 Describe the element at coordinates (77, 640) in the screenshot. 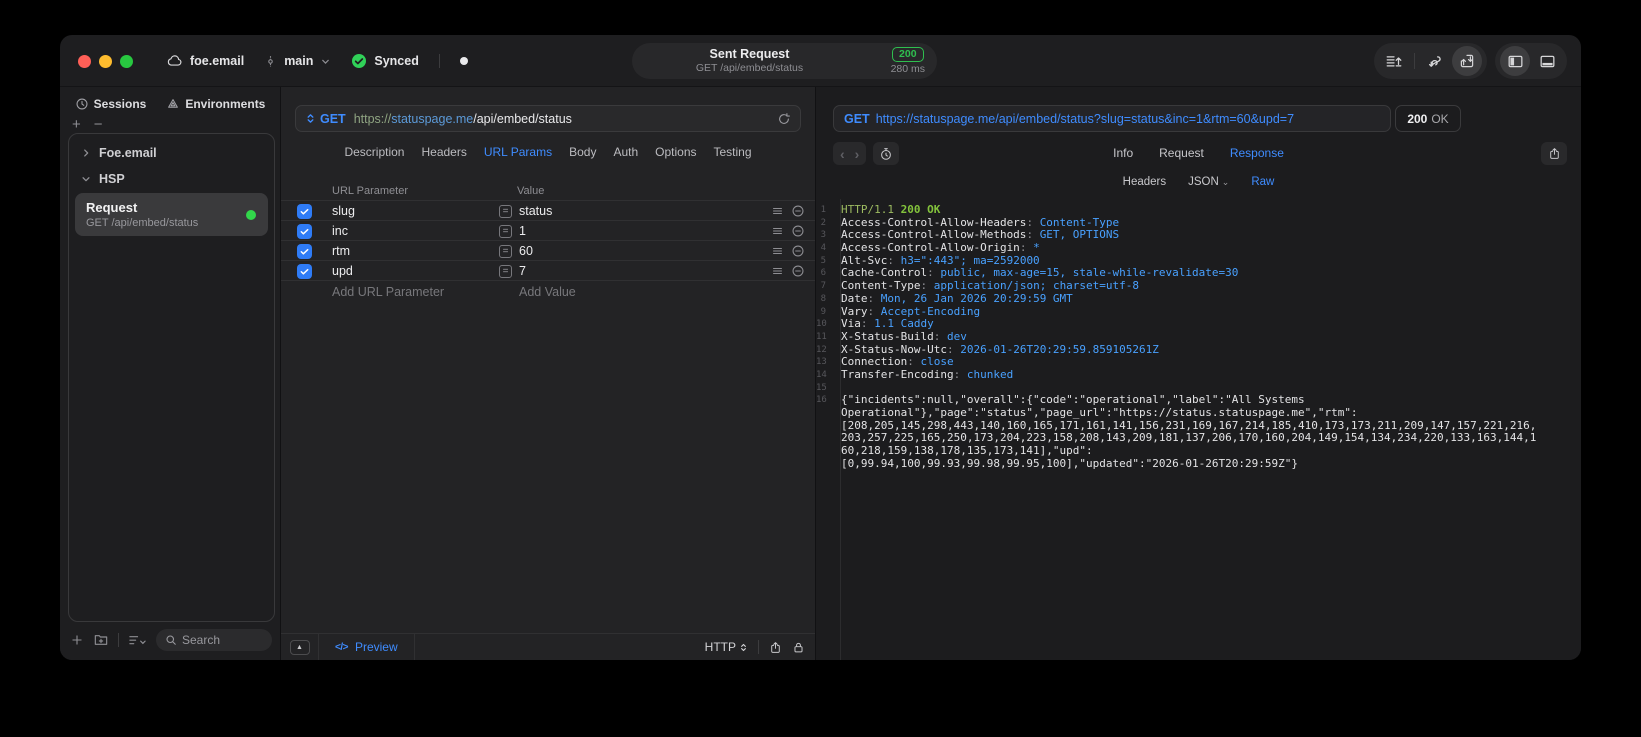

I see `add-request-button` at that location.